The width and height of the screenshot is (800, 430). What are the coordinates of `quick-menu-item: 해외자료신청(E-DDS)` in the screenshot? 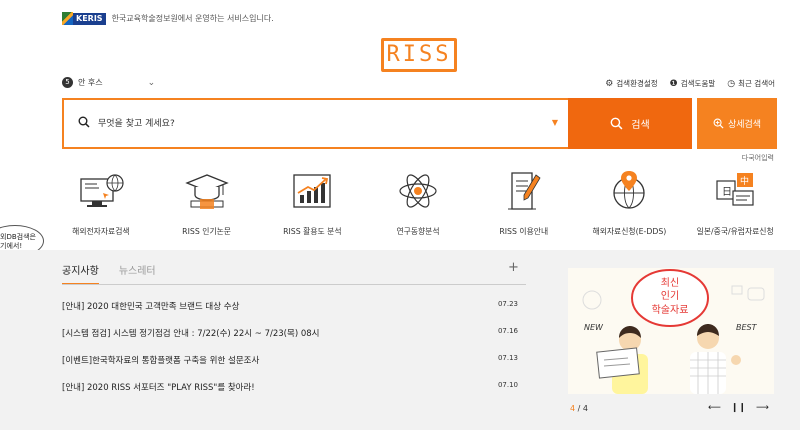 It's located at (630, 202).